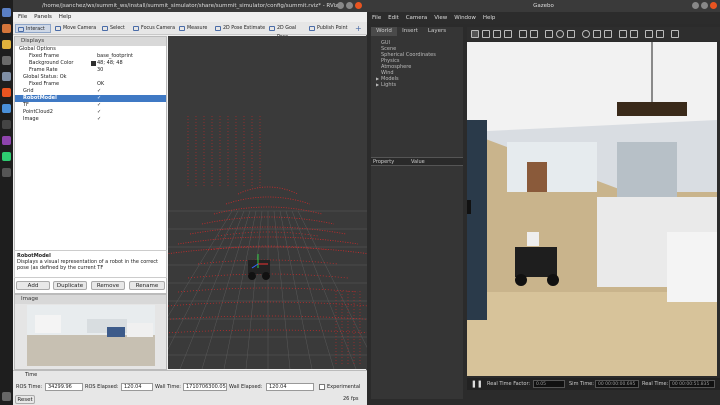 The width and height of the screenshot is (720, 405). Describe the element at coordinates (90, 98) in the screenshot. I see `tree-row-selected: RobotModel ✓` at that location.